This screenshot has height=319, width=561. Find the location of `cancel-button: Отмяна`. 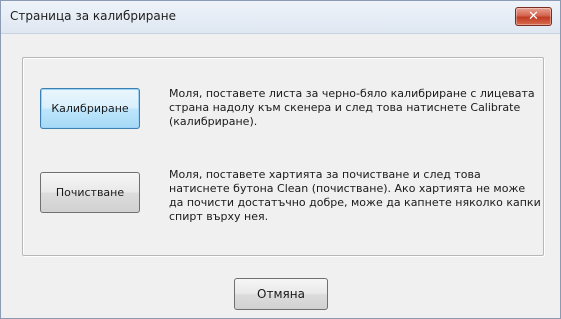

cancel-button: Отмяна is located at coordinates (281, 294).